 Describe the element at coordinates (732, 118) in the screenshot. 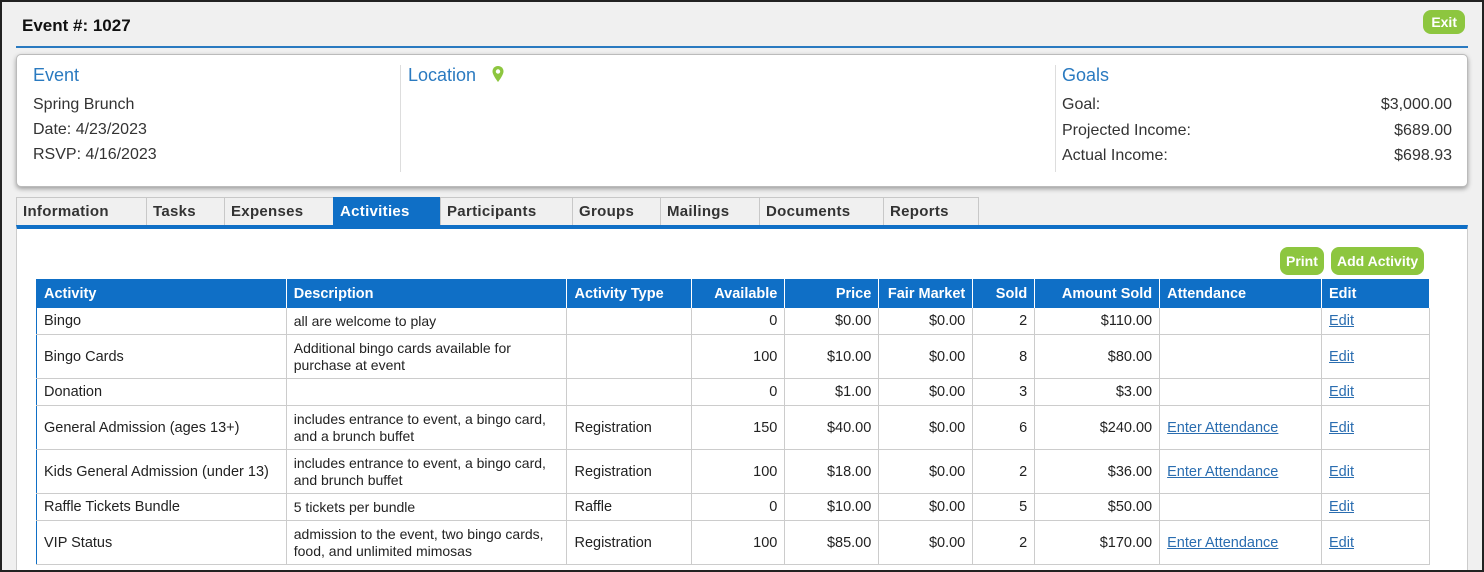

I see `location-section: Location` at that location.